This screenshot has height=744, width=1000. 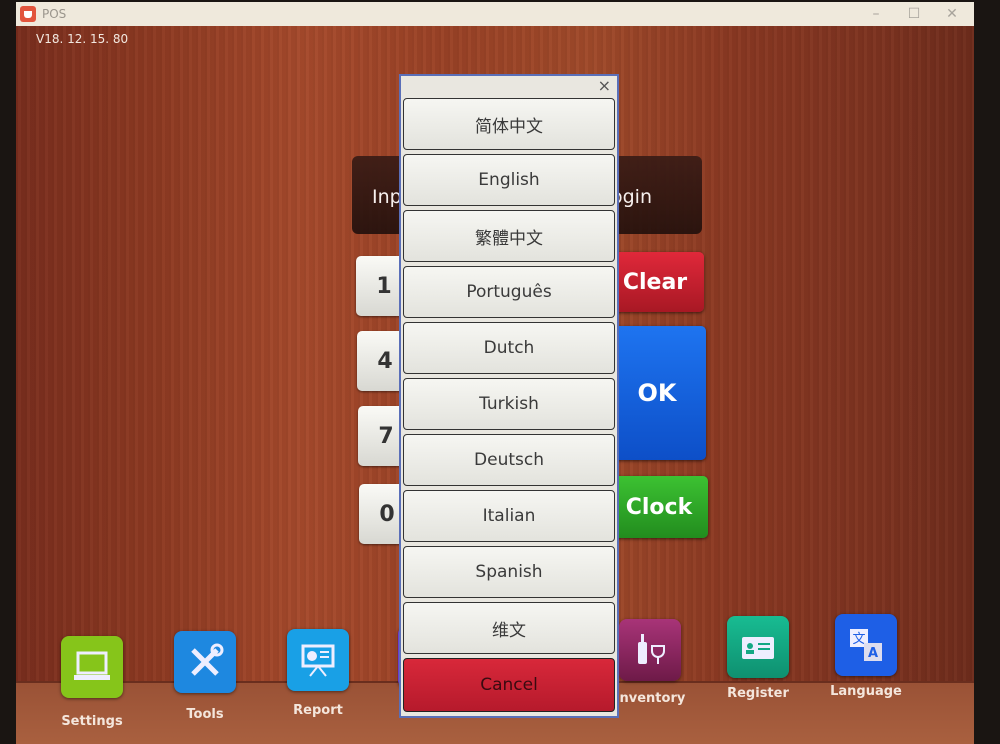 What do you see at coordinates (205, 714) in the screenshot?
I see `dock-label: Tools` at bounding box center [205, 714].